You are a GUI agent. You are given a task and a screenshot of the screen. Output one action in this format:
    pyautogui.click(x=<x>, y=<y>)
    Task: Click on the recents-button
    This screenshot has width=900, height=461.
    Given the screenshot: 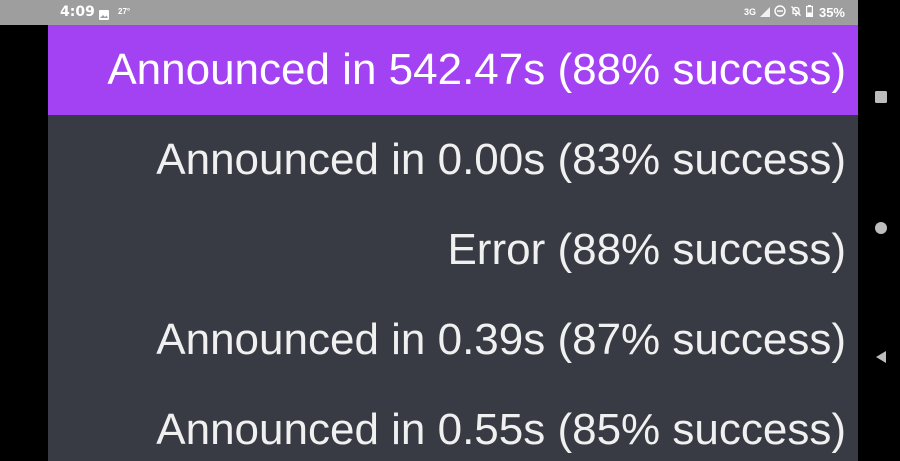 What is the action you would take?
    pyautogui.click(x=881, y=99)
    